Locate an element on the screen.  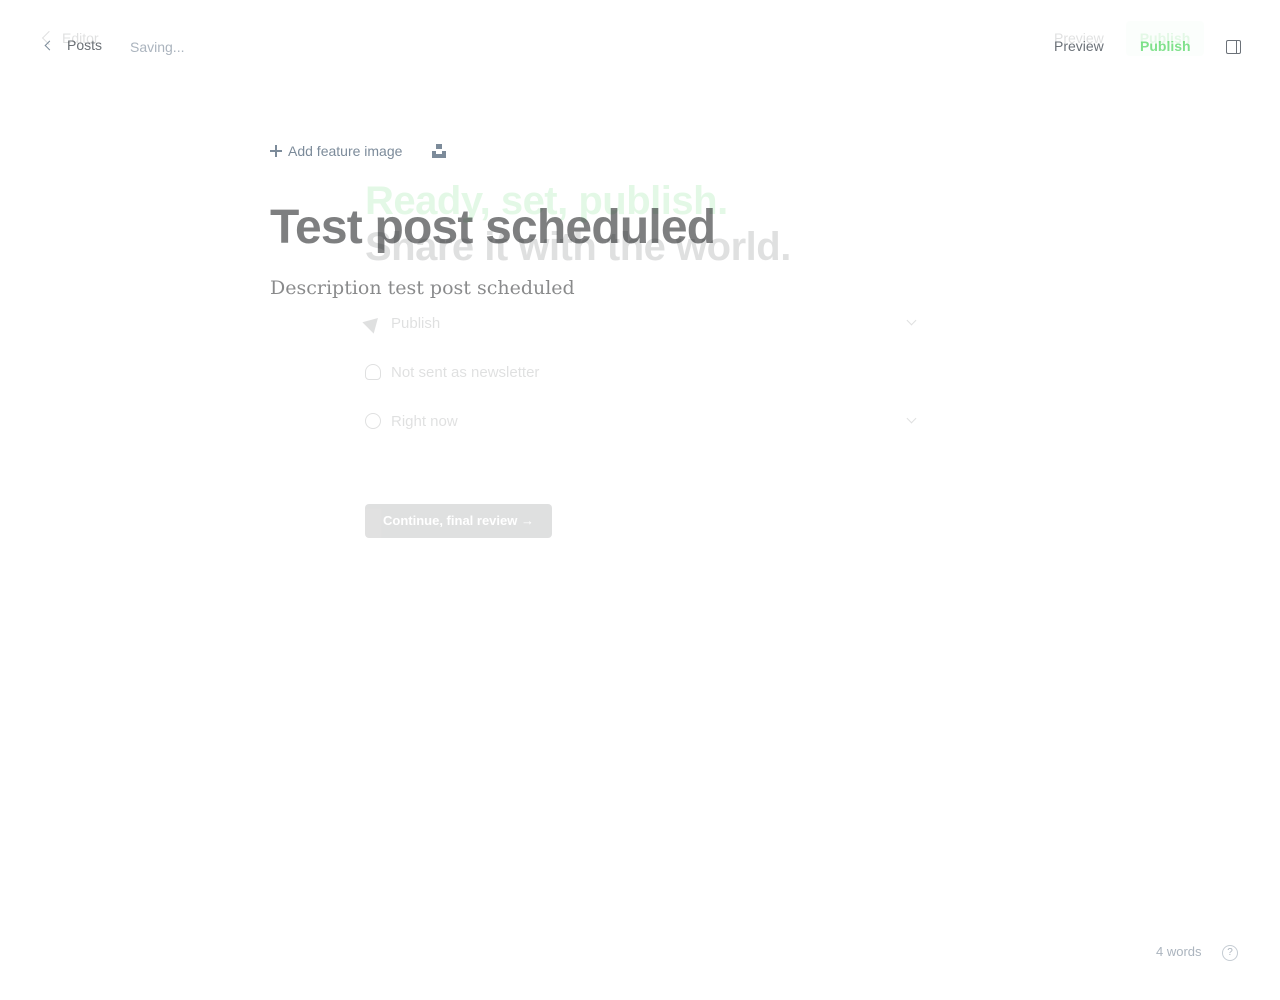
chevron-left-icon is located at coordinates (49, 45).